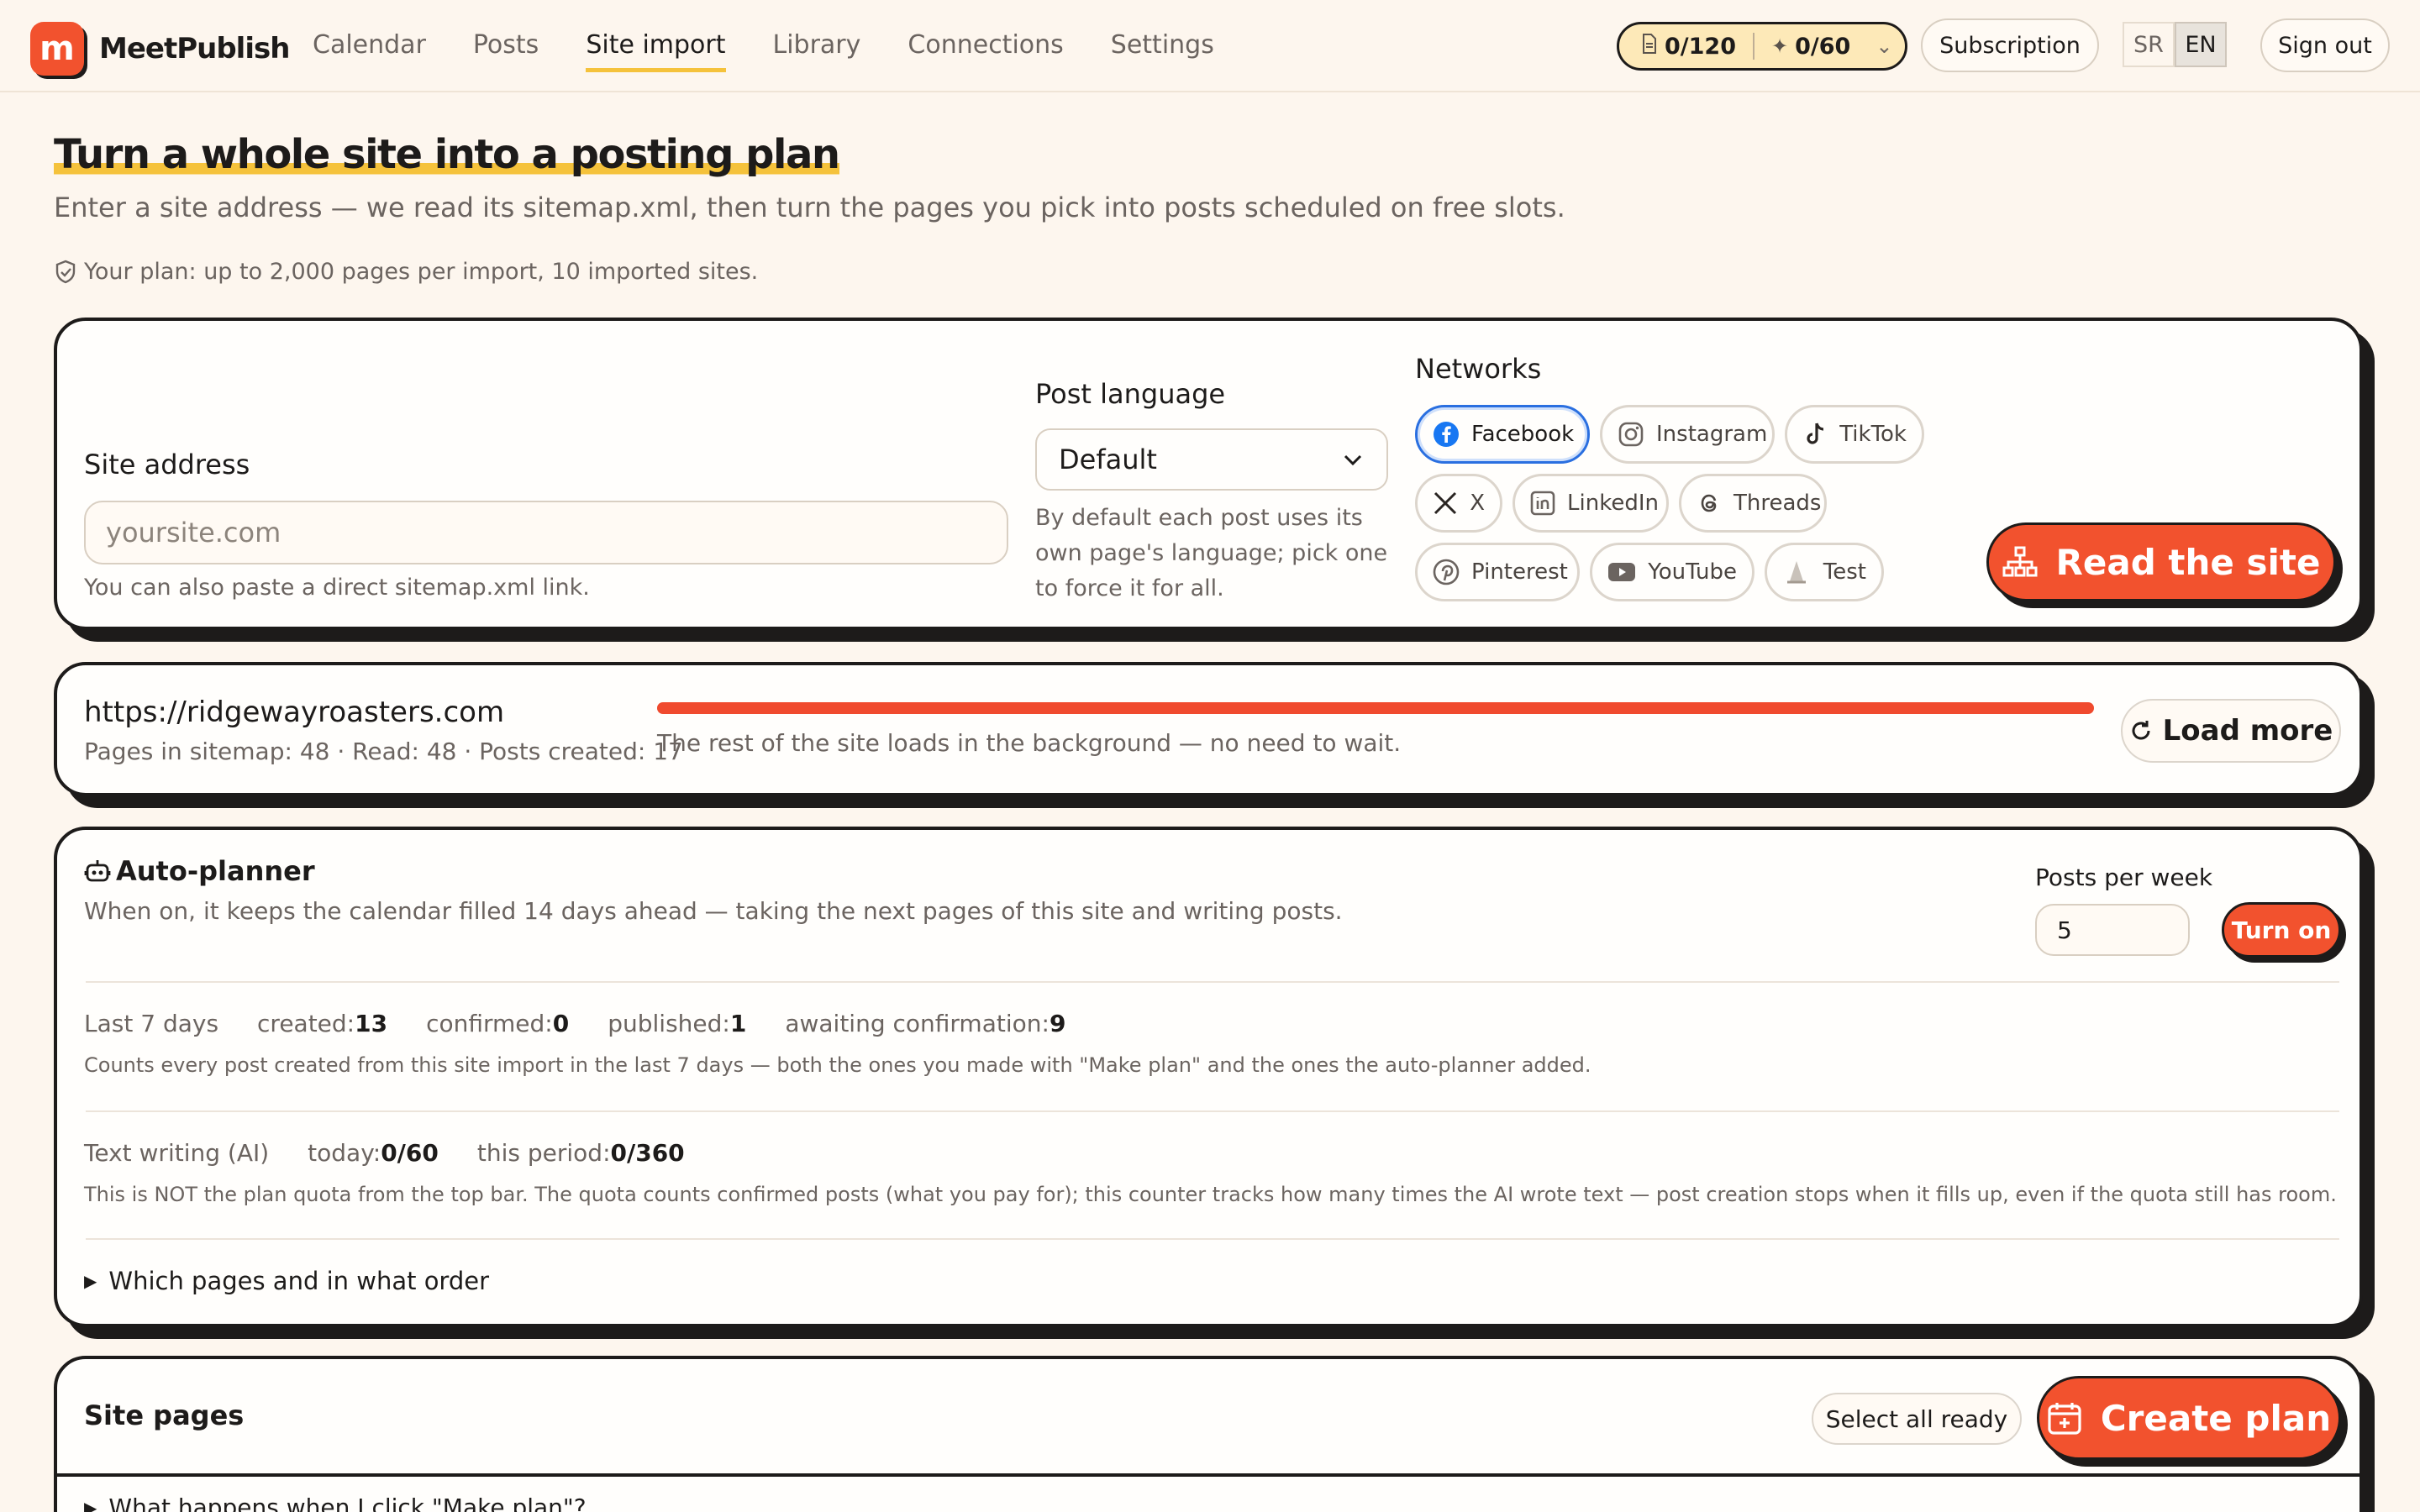 This screenshot has height=1512, width=2420. What do you see at coordinates (1631, 434) in the screenshot?
I see `instagram-icon` at bounding box center [1631, 434].